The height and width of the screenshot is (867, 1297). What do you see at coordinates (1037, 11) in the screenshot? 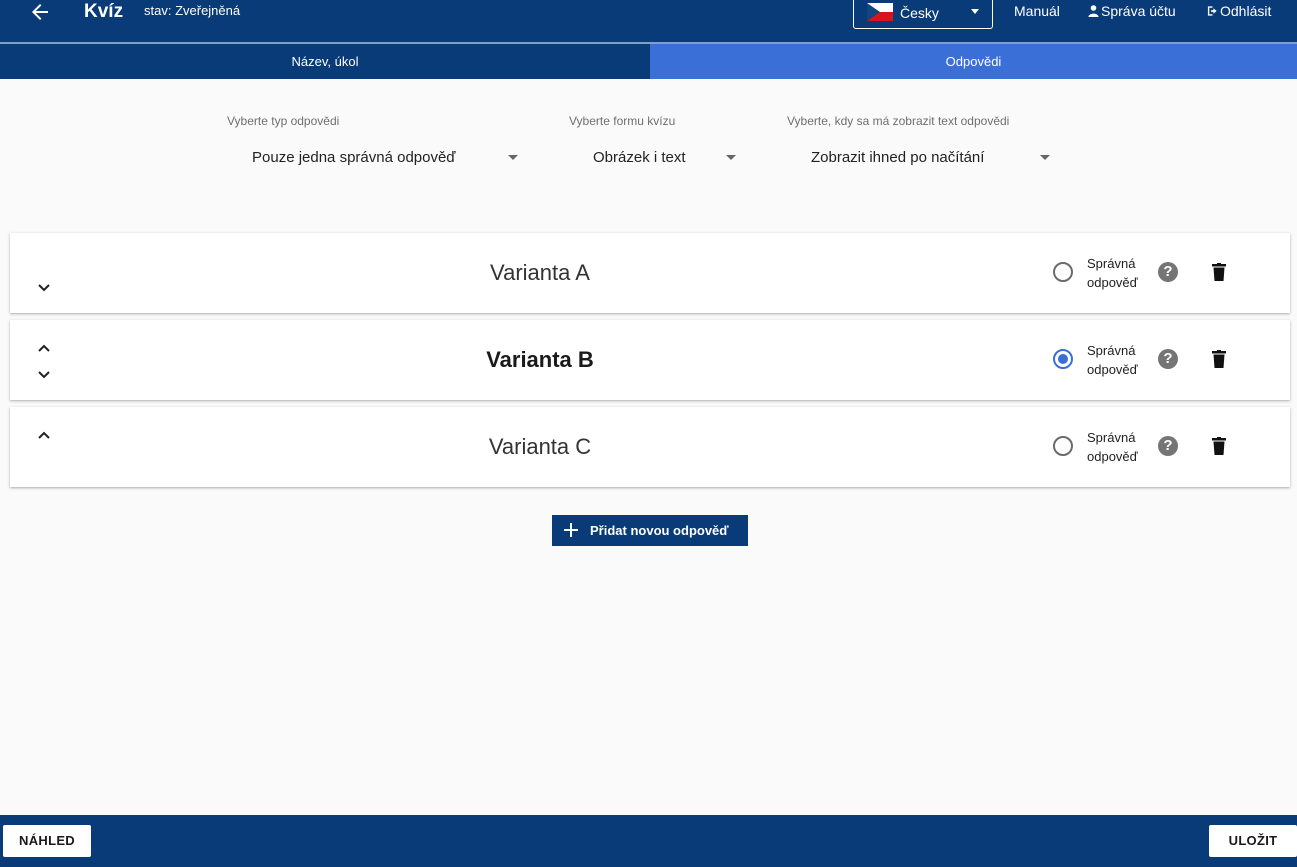
I see `manual-link: Manuál` at bounding box center [1037, 11].